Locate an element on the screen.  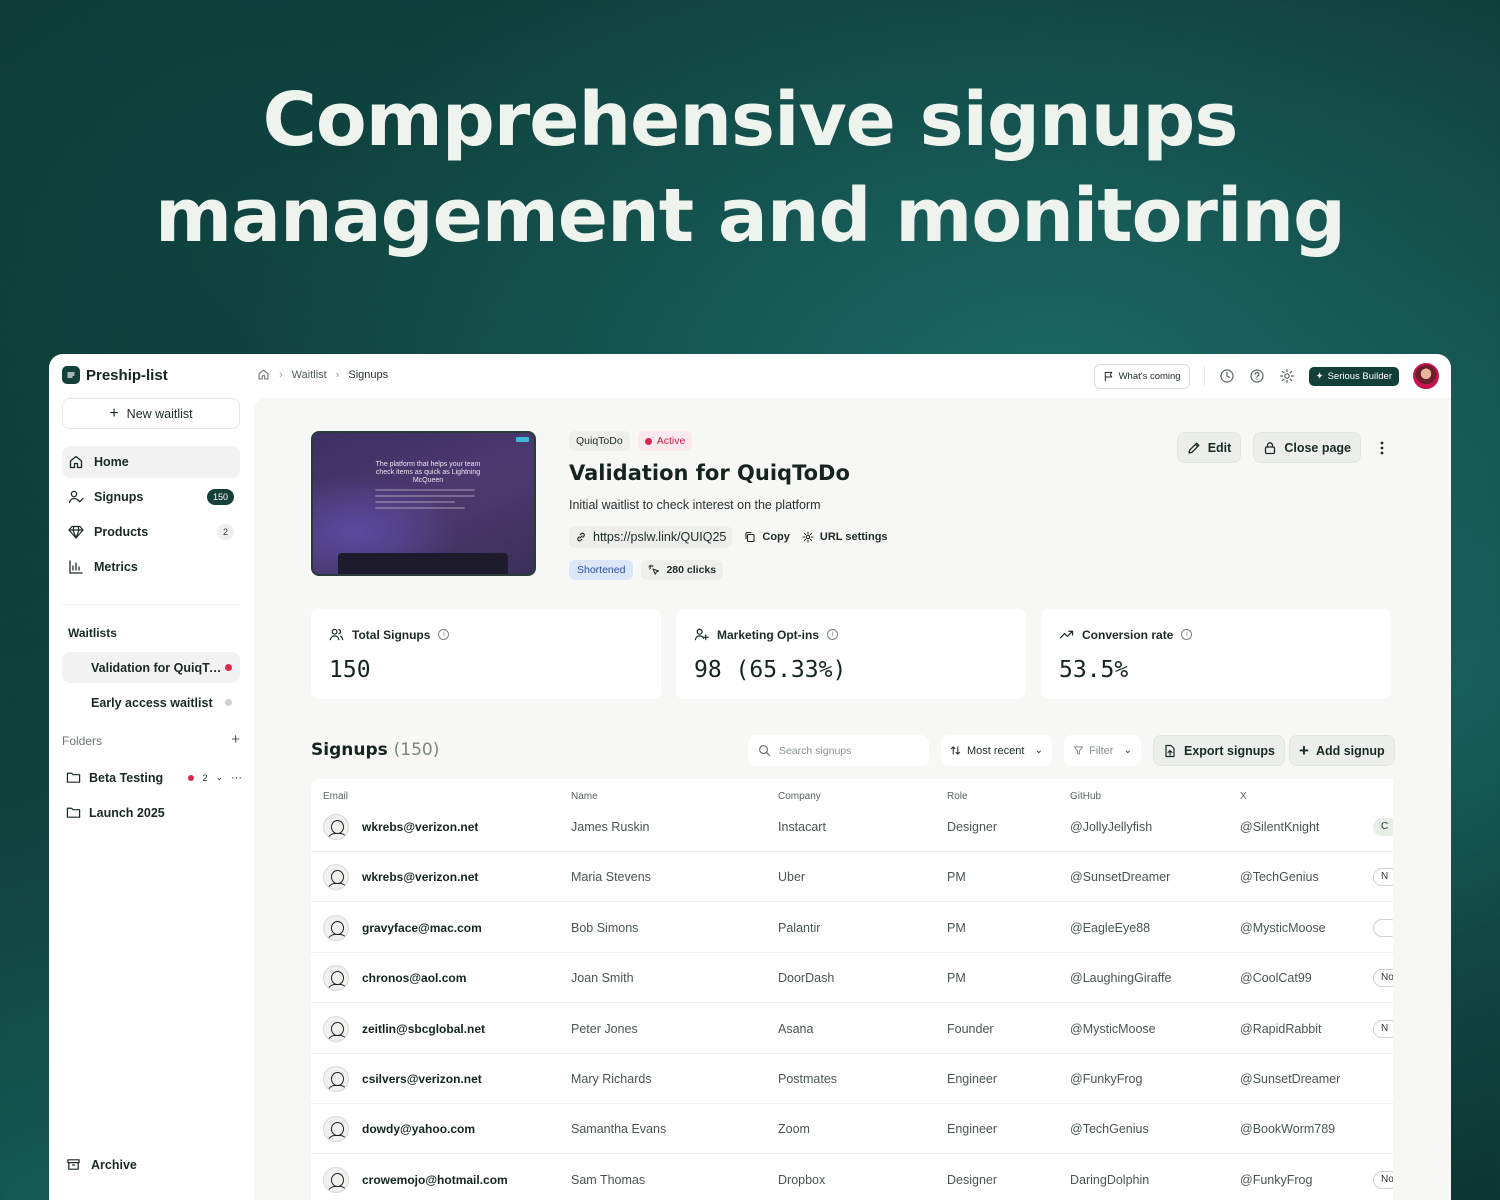
logo-icon is located at coordinates (71, 375).